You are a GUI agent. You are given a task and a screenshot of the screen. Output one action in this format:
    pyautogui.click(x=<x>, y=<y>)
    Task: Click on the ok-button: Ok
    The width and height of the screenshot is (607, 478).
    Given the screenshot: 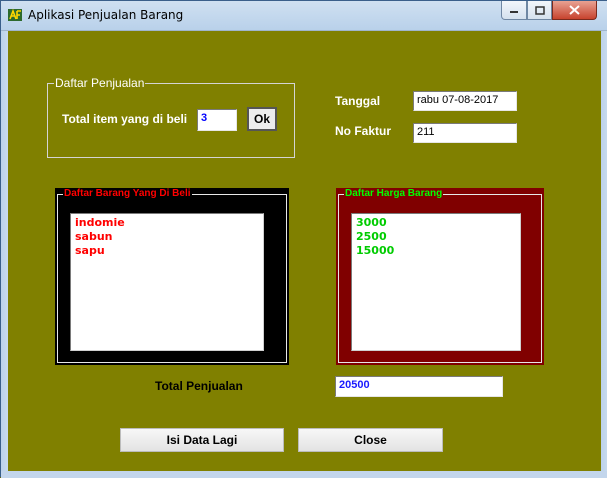 What is the action you would take?
    pyautogui.click(x=262, y=119)
    